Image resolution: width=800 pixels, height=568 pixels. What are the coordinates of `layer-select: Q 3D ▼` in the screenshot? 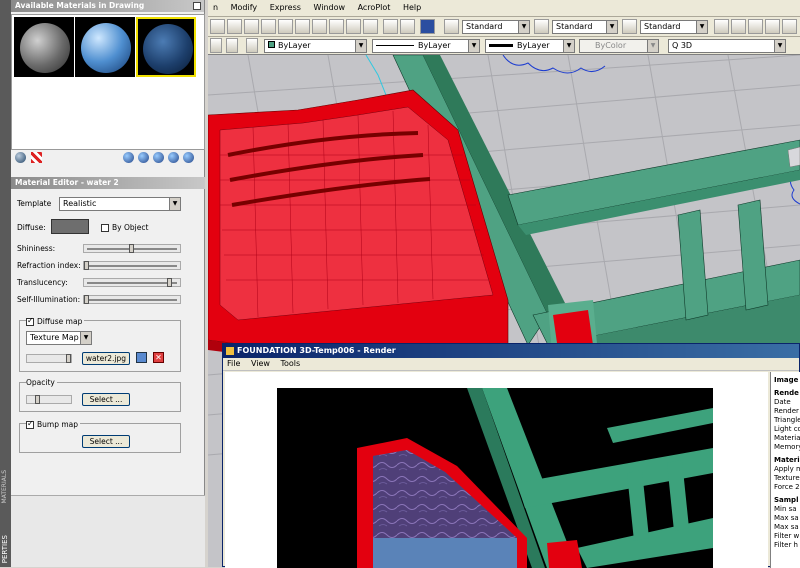 It's located at (727, 46).